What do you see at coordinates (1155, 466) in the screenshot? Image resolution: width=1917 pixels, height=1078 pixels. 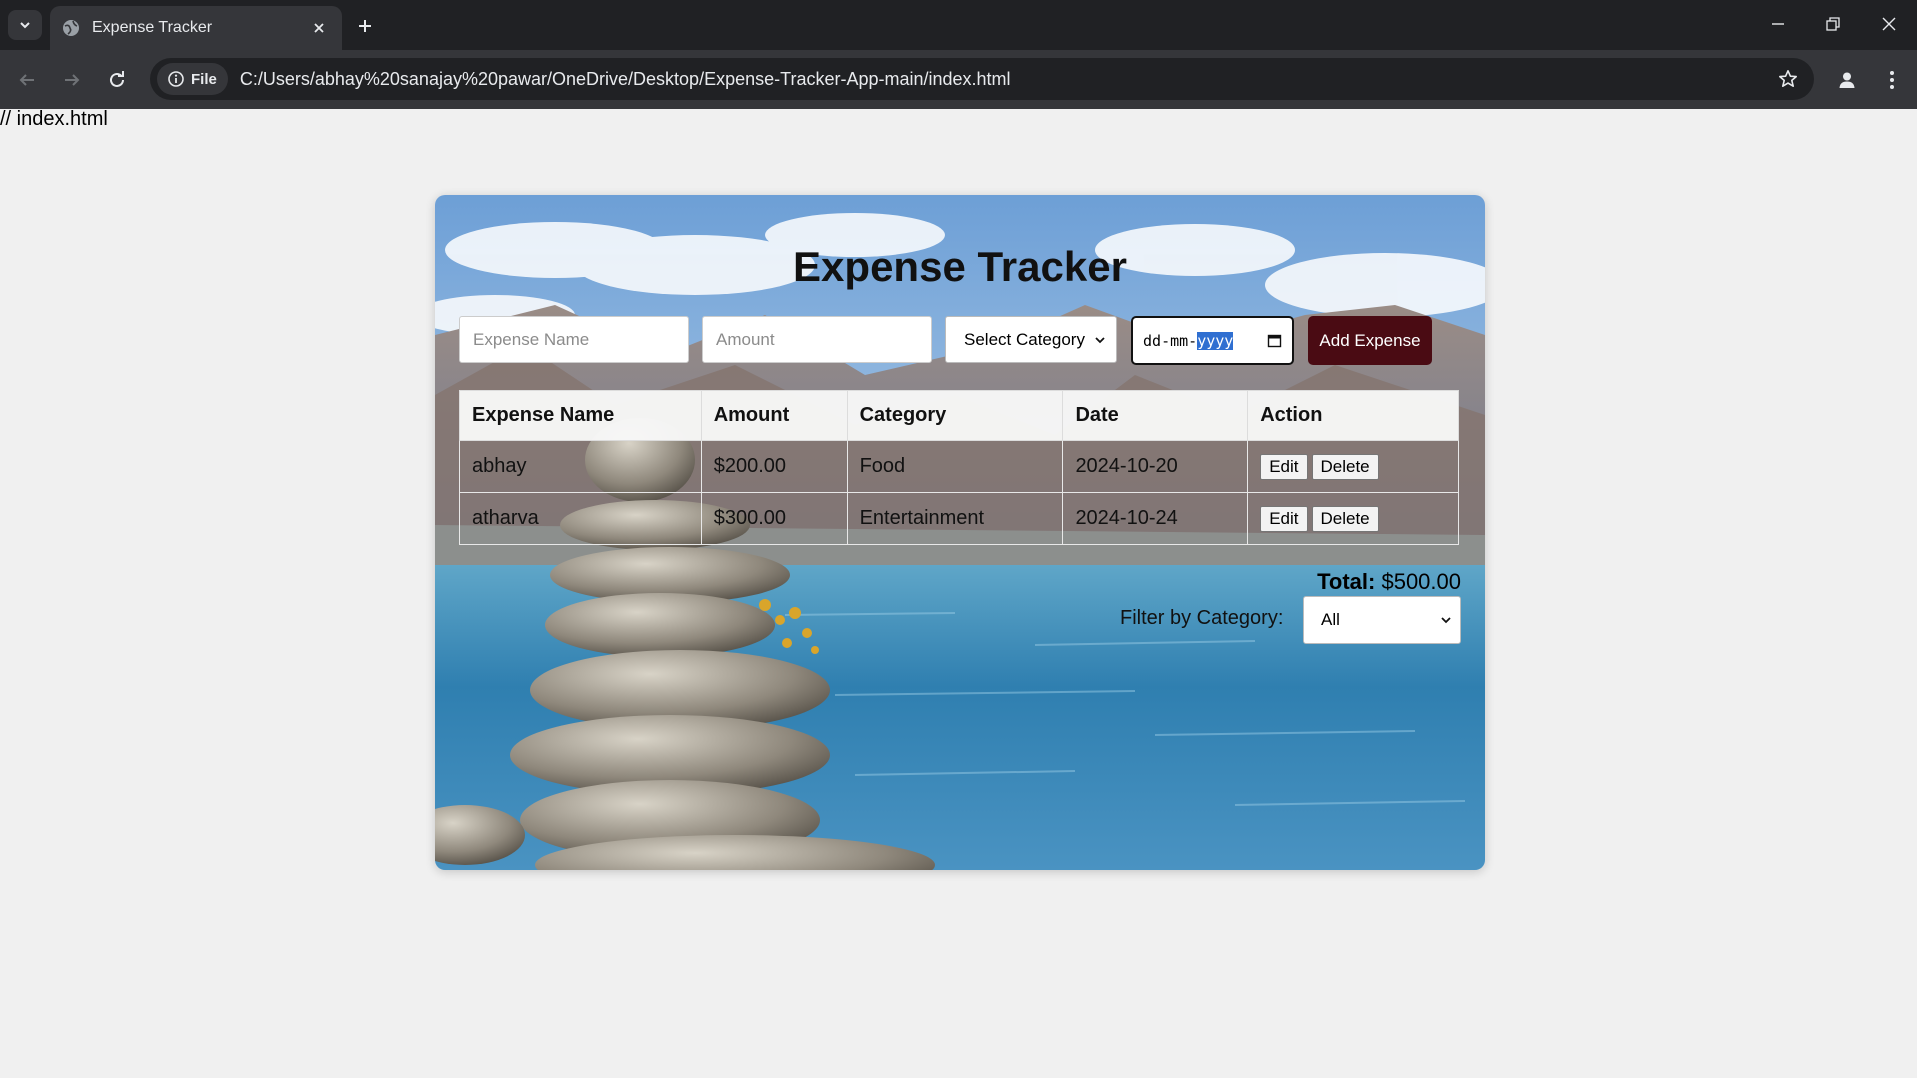 I see `date-cell: 2024-10-20` at bounding box center [1155, 466].